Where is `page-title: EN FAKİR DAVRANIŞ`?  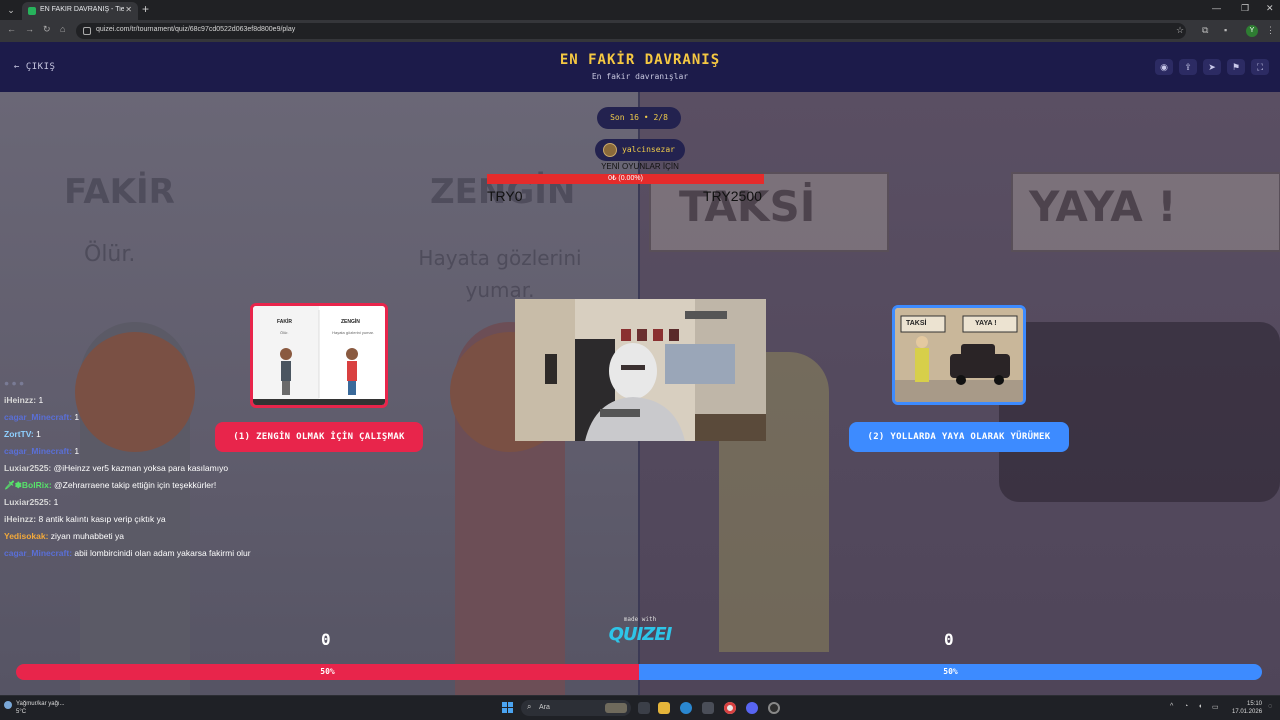 page-title: EN FAKİR DAVRANIŞ is located at coordinates (640, 60).